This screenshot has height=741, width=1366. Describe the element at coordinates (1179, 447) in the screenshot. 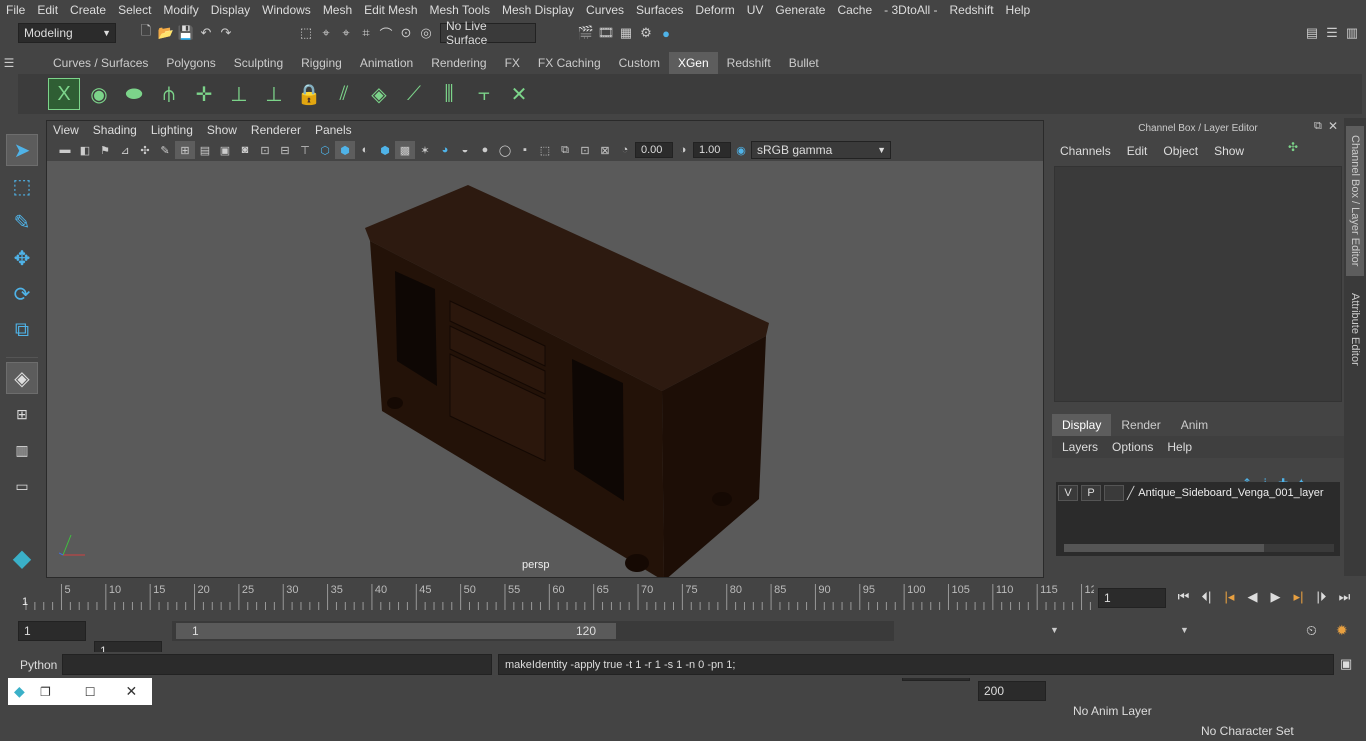

I see `le-menu-help: Help` at that location.